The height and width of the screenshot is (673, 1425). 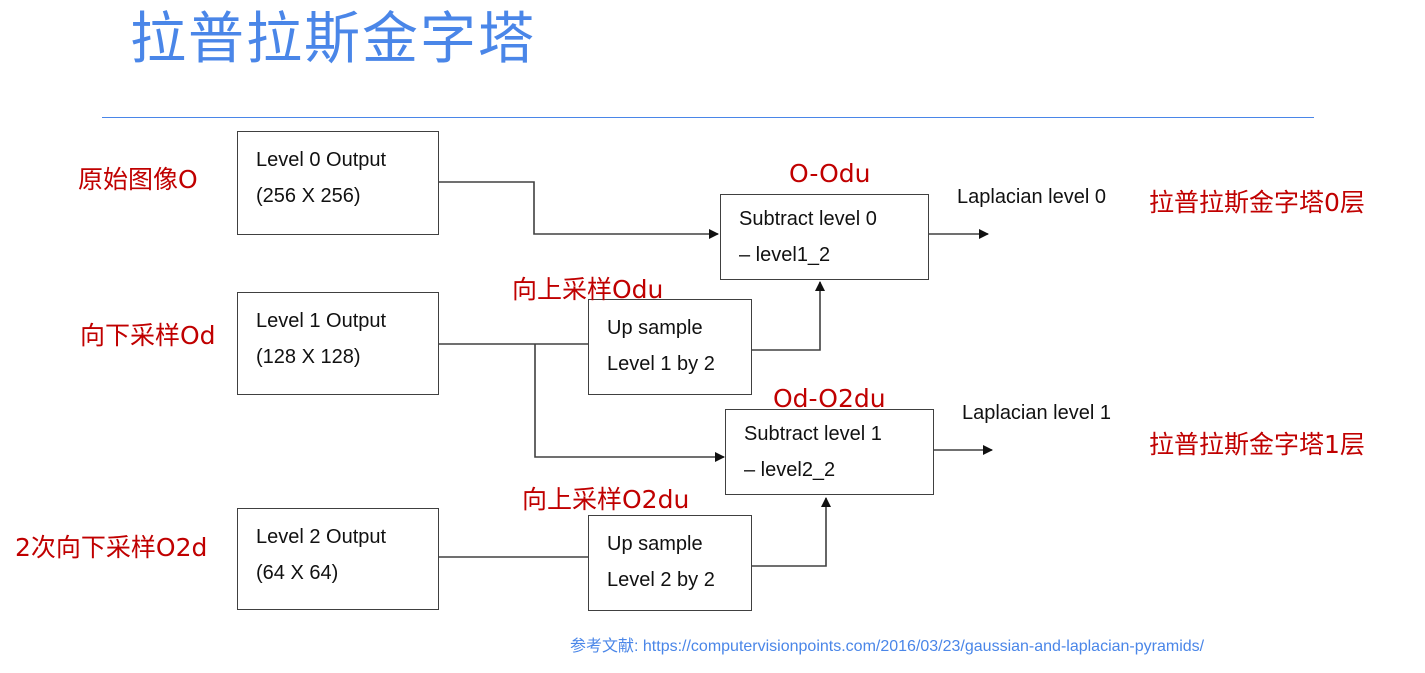 What do you see at coordinates (670, 563) in the screenshot?
I see `upsample2-box: Up sample Level 2 by 2` at bounding box center [670, 563].